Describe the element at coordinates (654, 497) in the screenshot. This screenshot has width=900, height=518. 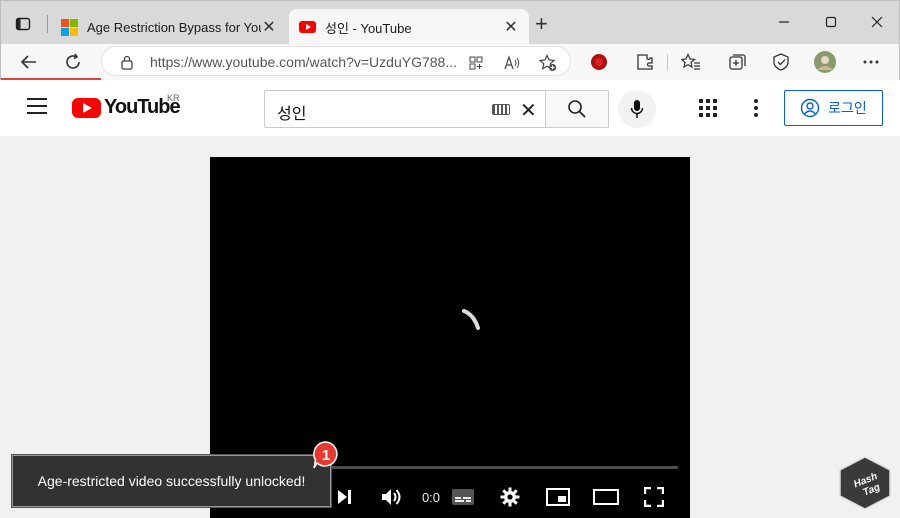
I see `fullscreen-icon` at that location.